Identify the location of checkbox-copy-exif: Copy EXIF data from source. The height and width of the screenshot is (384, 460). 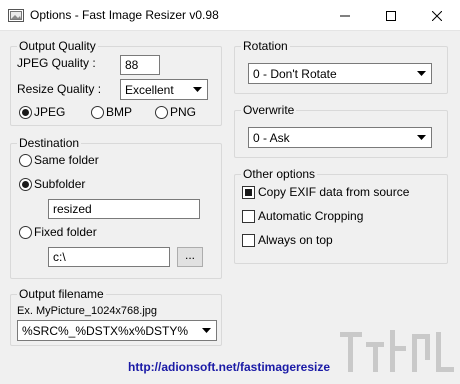
(325, 192).